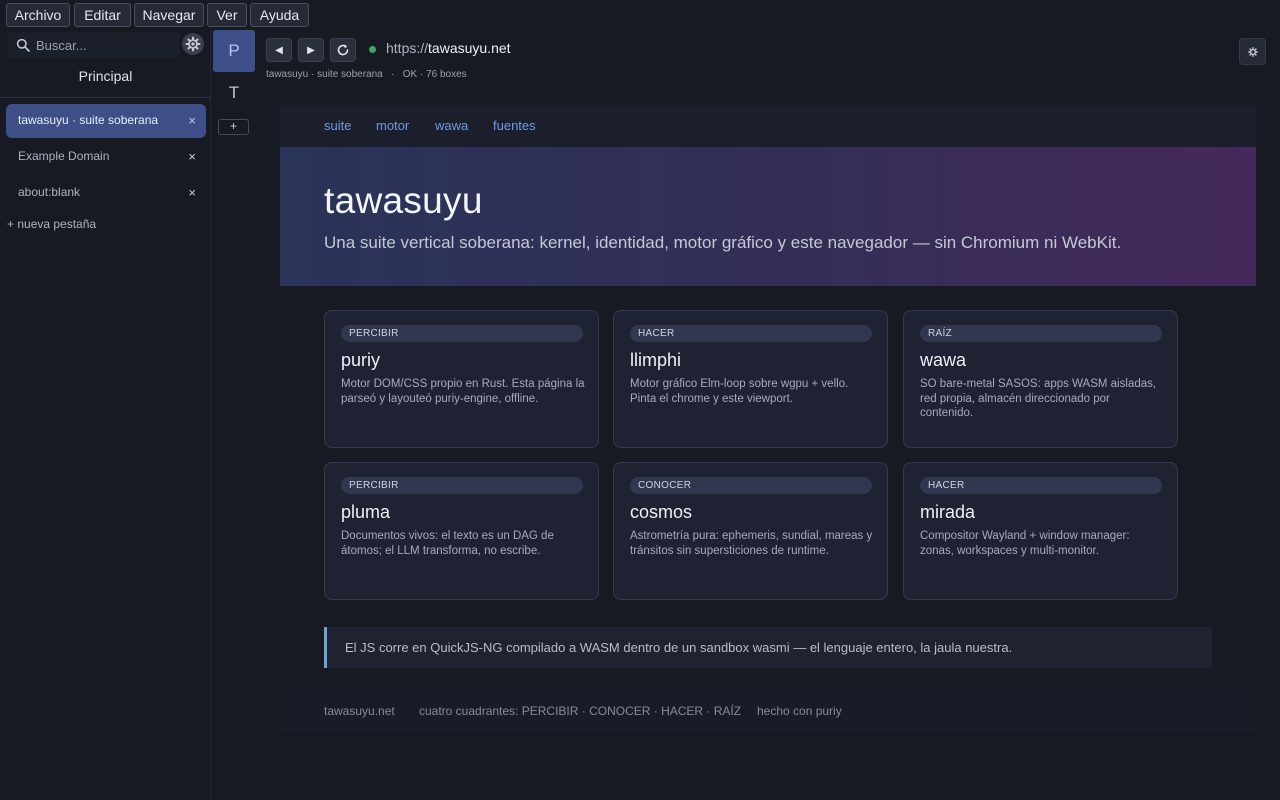 The height and width of the screenshot is (800, 1280). Describe the element at coordinates (279, 15) in the screenshot. I see `menu-ayuda: Ayuda` at that location.